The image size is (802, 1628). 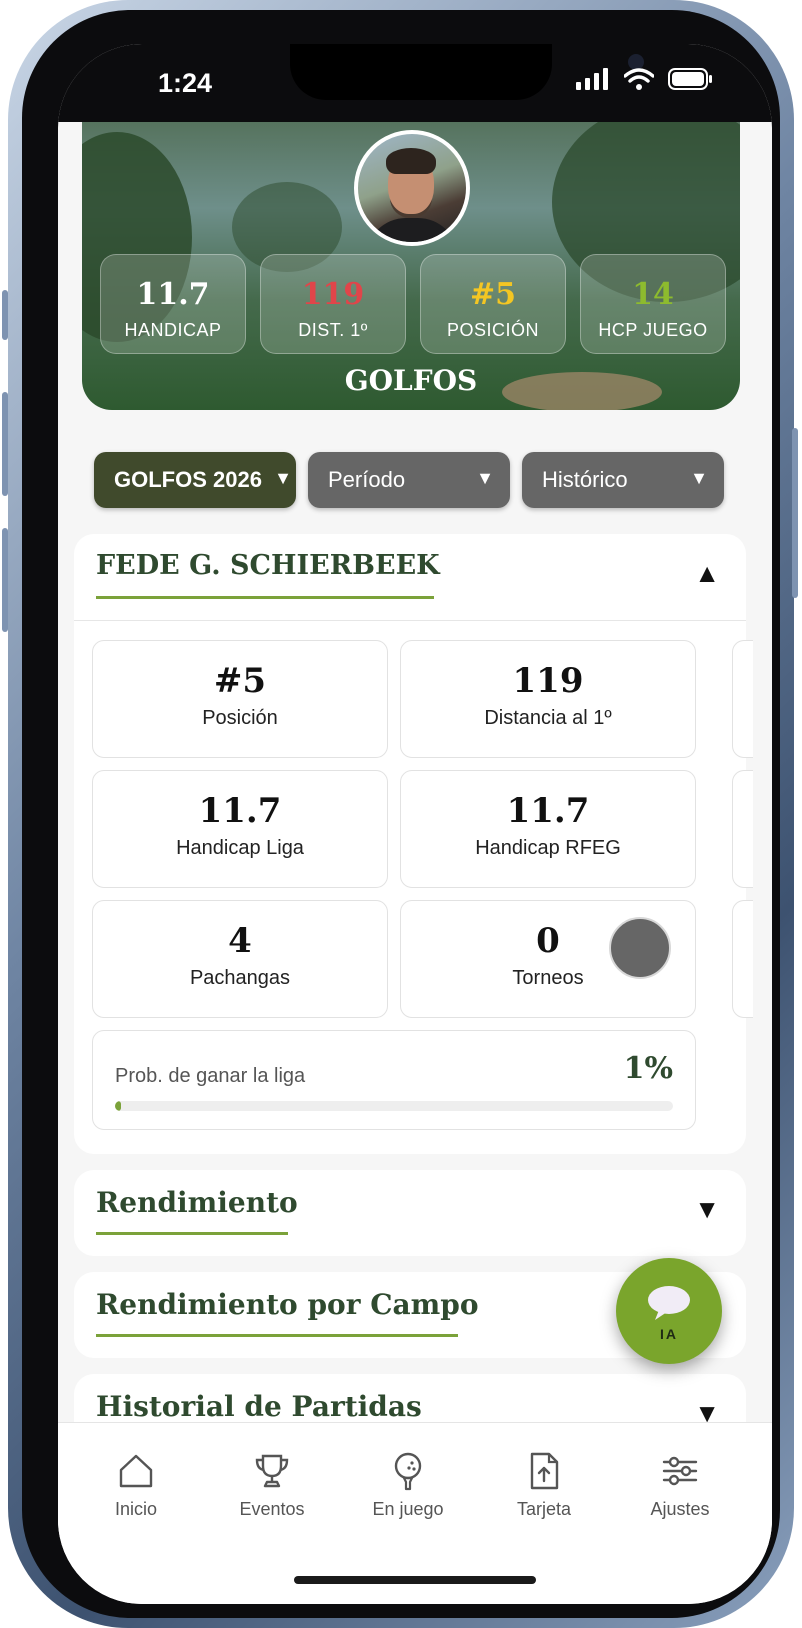 I want to click on metric-label: Pachangas, so click(x=240, y=978).